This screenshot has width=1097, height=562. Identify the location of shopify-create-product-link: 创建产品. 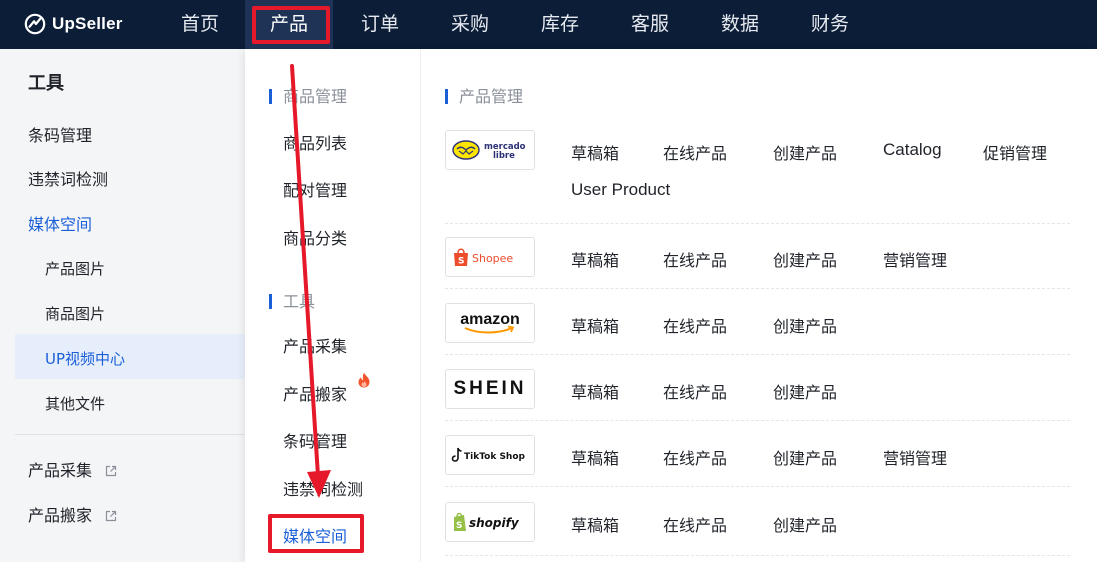
(805, 524).